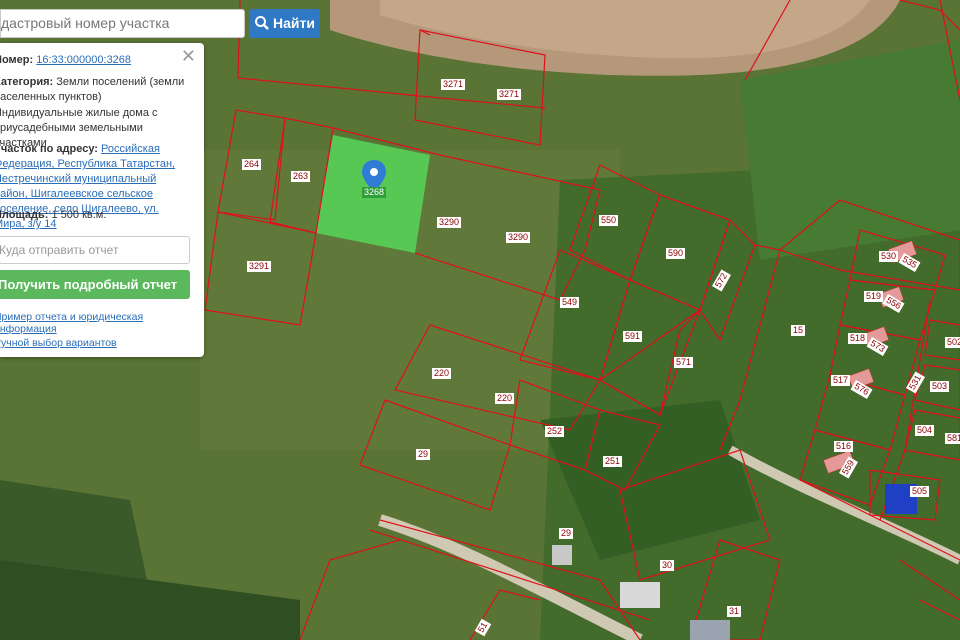 This screenshot has height=640, width=960. What do you see at coordinates (925, 430) in the screenshot?
I see `parcel-label: 504` at bounding box center [925, 430].